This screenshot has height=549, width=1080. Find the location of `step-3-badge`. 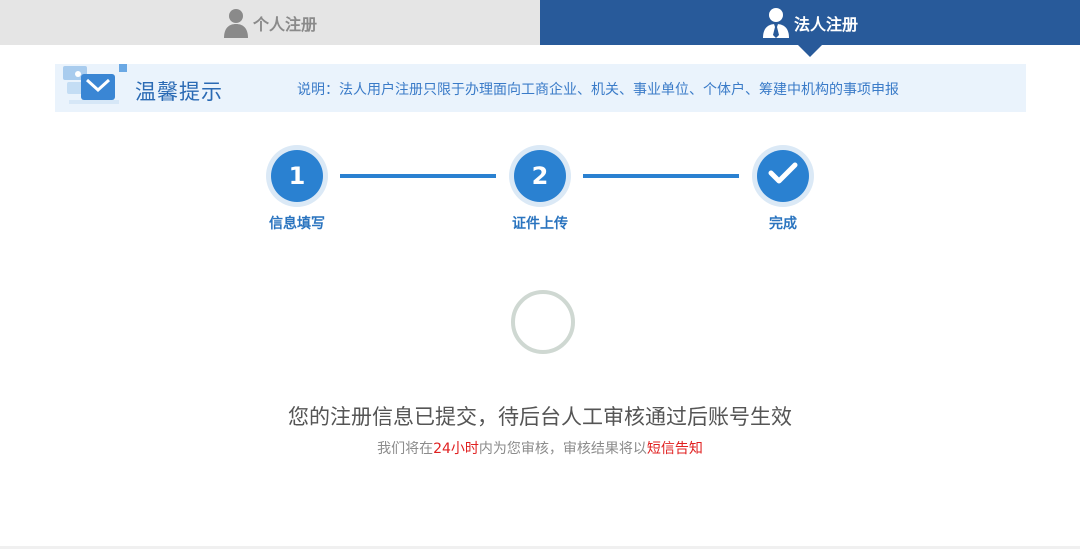

step-3-badge is located at coordinates (783, 176).